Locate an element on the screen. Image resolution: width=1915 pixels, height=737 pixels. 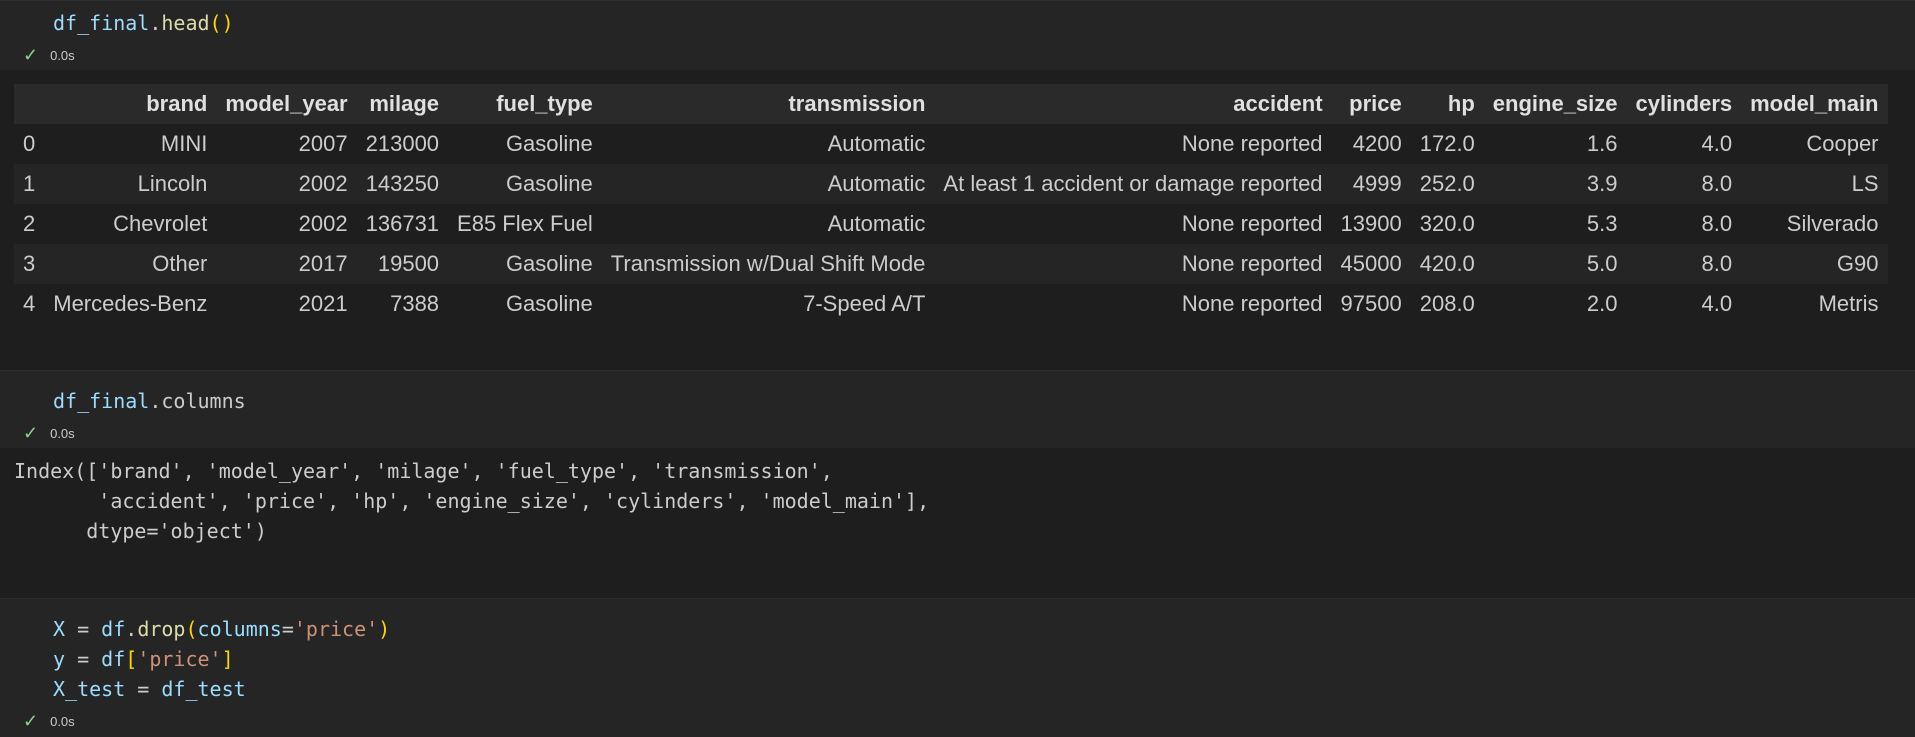
table-cell: 252.0 is located at coordinates (1447, 183).